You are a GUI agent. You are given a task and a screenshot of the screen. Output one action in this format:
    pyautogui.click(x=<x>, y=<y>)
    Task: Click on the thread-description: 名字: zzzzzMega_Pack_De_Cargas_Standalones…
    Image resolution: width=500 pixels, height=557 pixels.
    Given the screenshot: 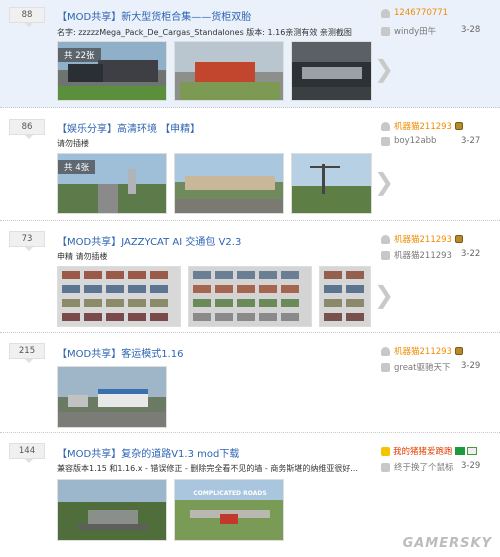 What is the action you would take?
    pyautogui.click(x=204, y=32)
    